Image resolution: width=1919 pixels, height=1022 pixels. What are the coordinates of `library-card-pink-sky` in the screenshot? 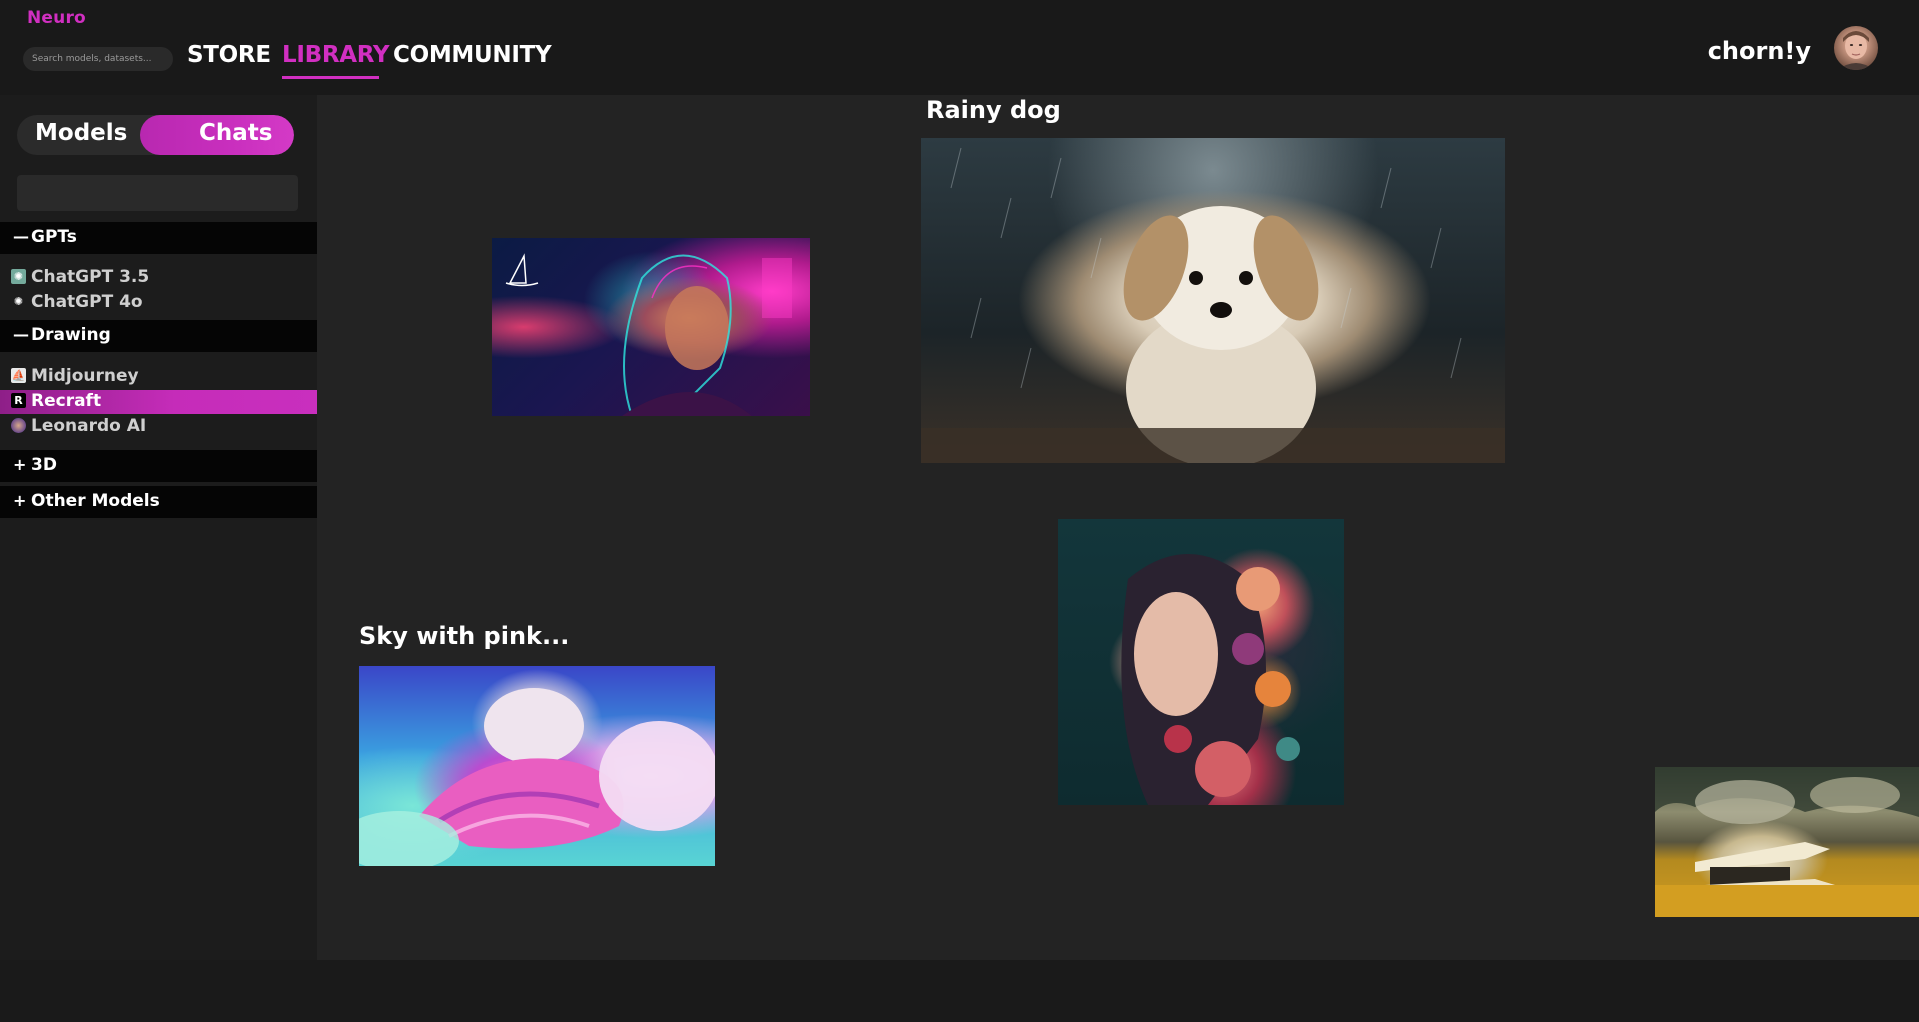 It's located at (529, 768).